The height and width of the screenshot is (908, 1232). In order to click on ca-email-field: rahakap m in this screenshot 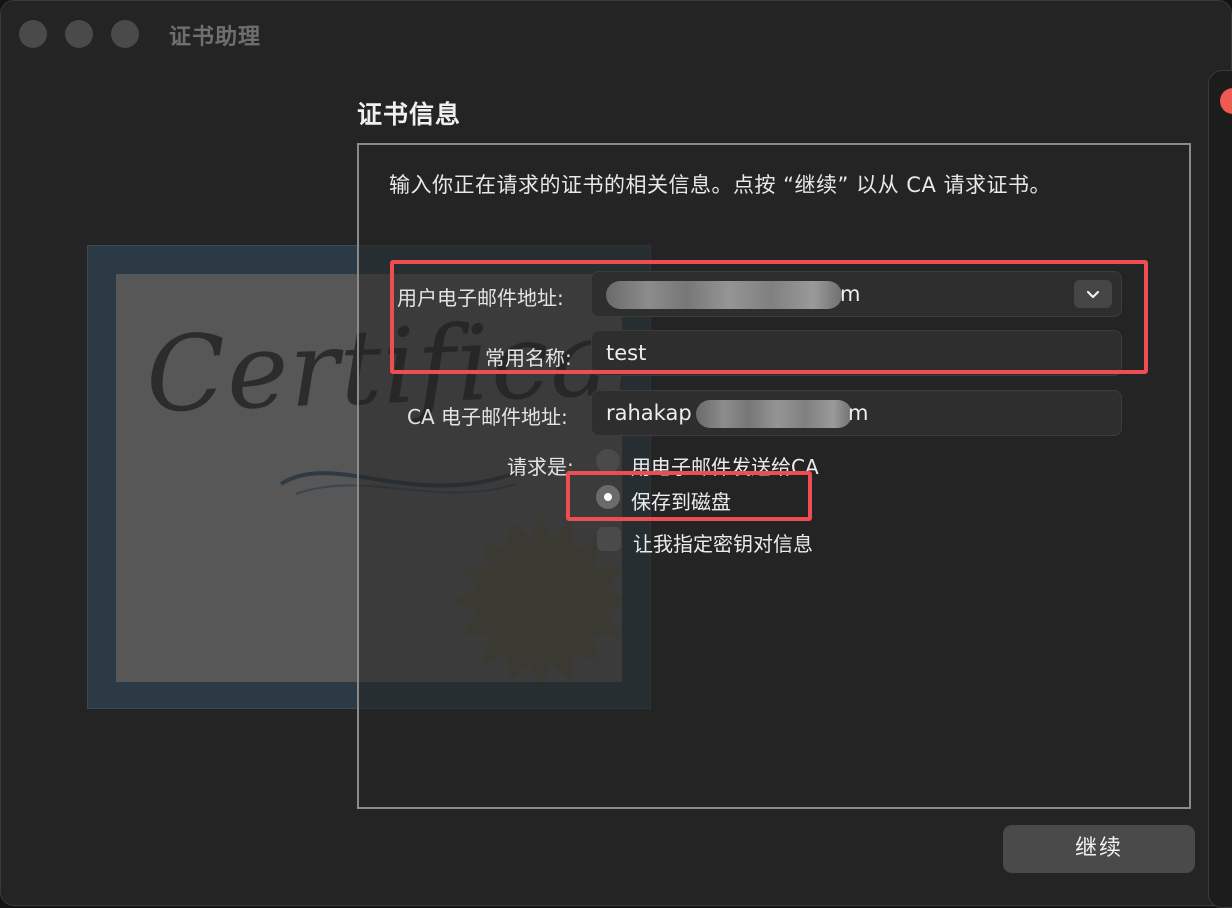, I will do `click(856, 413)`.